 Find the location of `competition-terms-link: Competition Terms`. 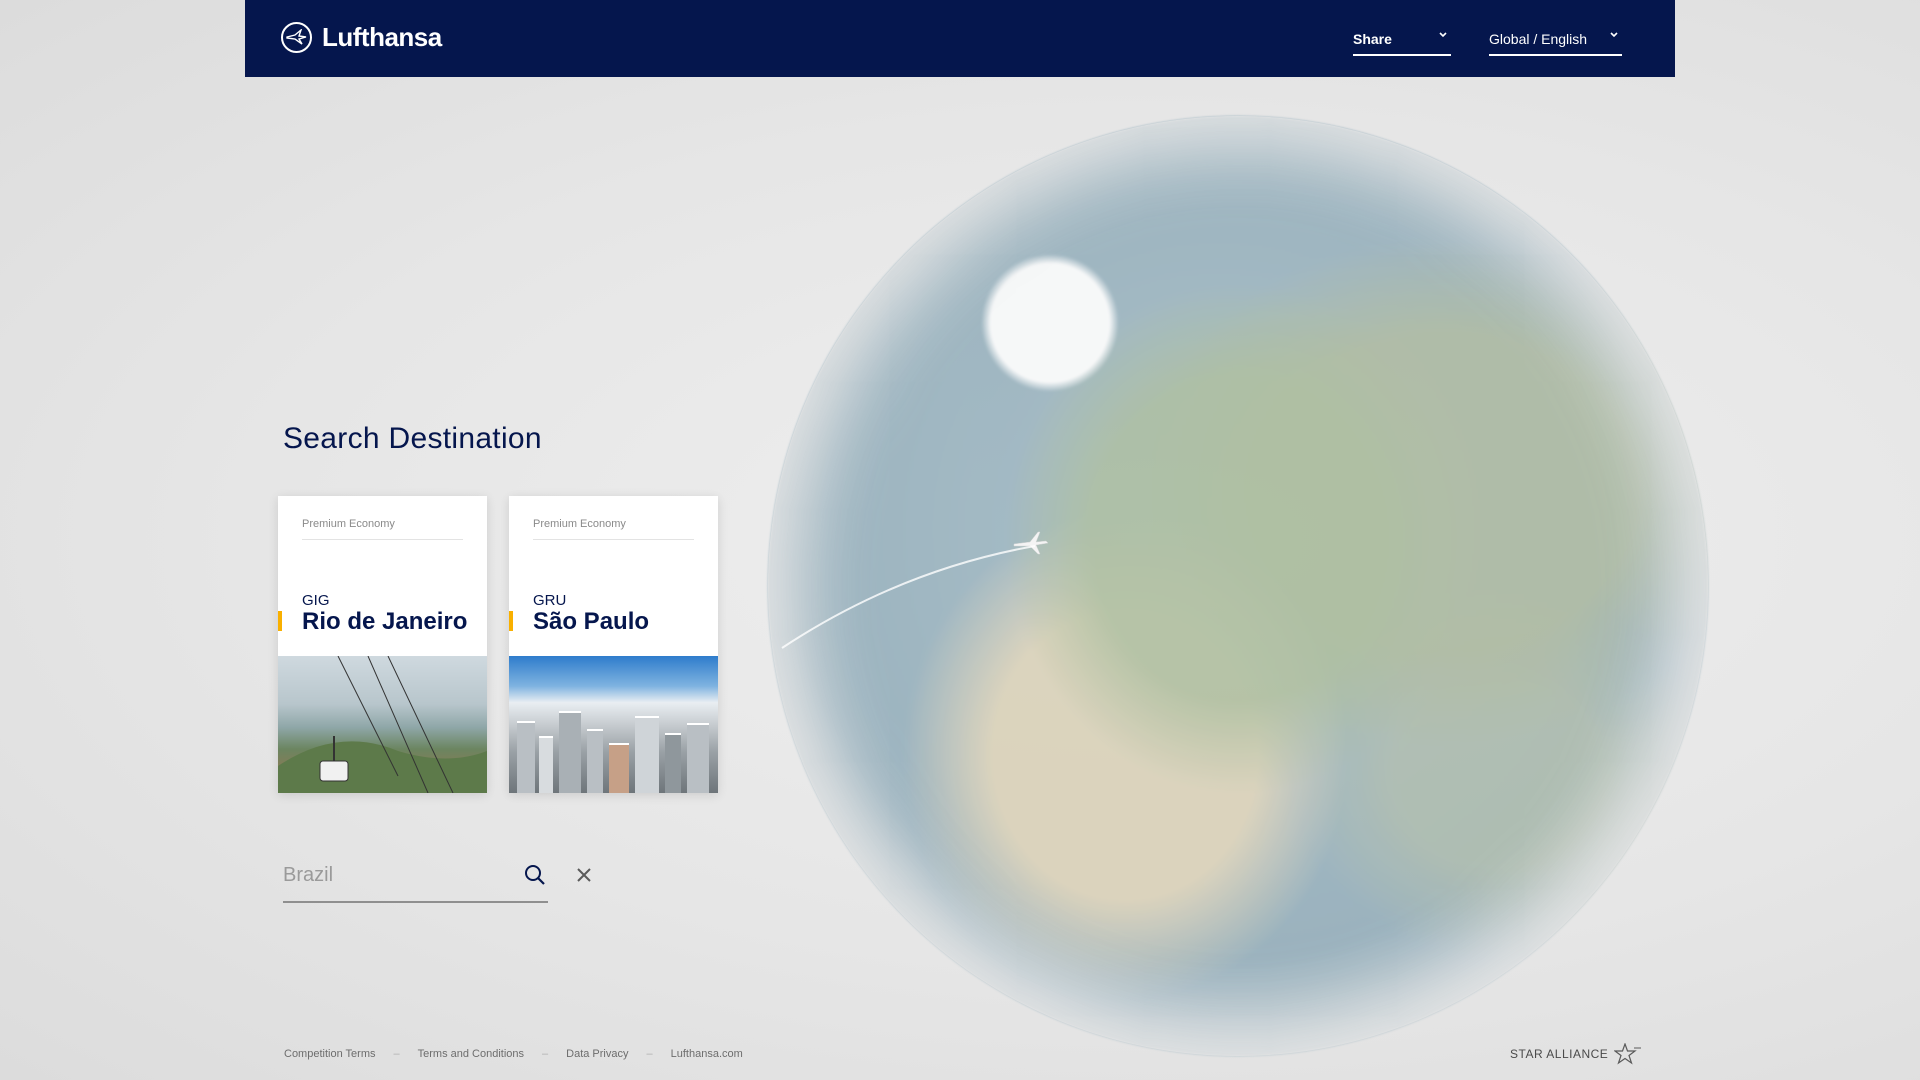

competition-terms-link: Competition Terms is located at coordinates (330, 1054).